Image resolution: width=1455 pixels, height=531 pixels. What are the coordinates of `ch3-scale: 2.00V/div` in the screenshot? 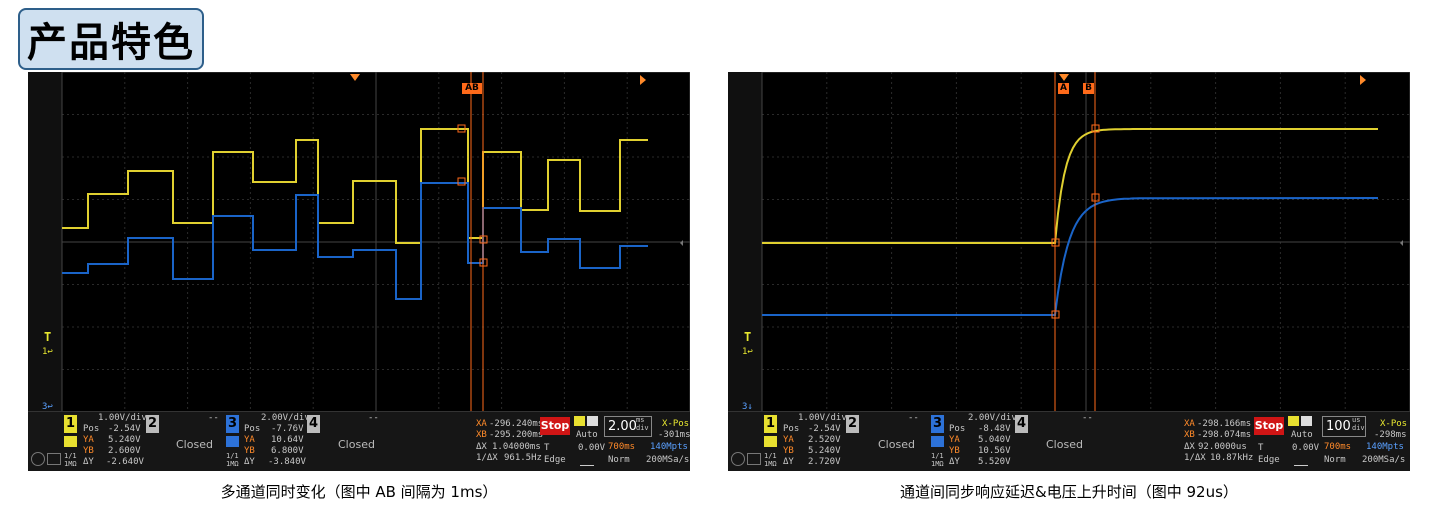 It's located at (285, 418).